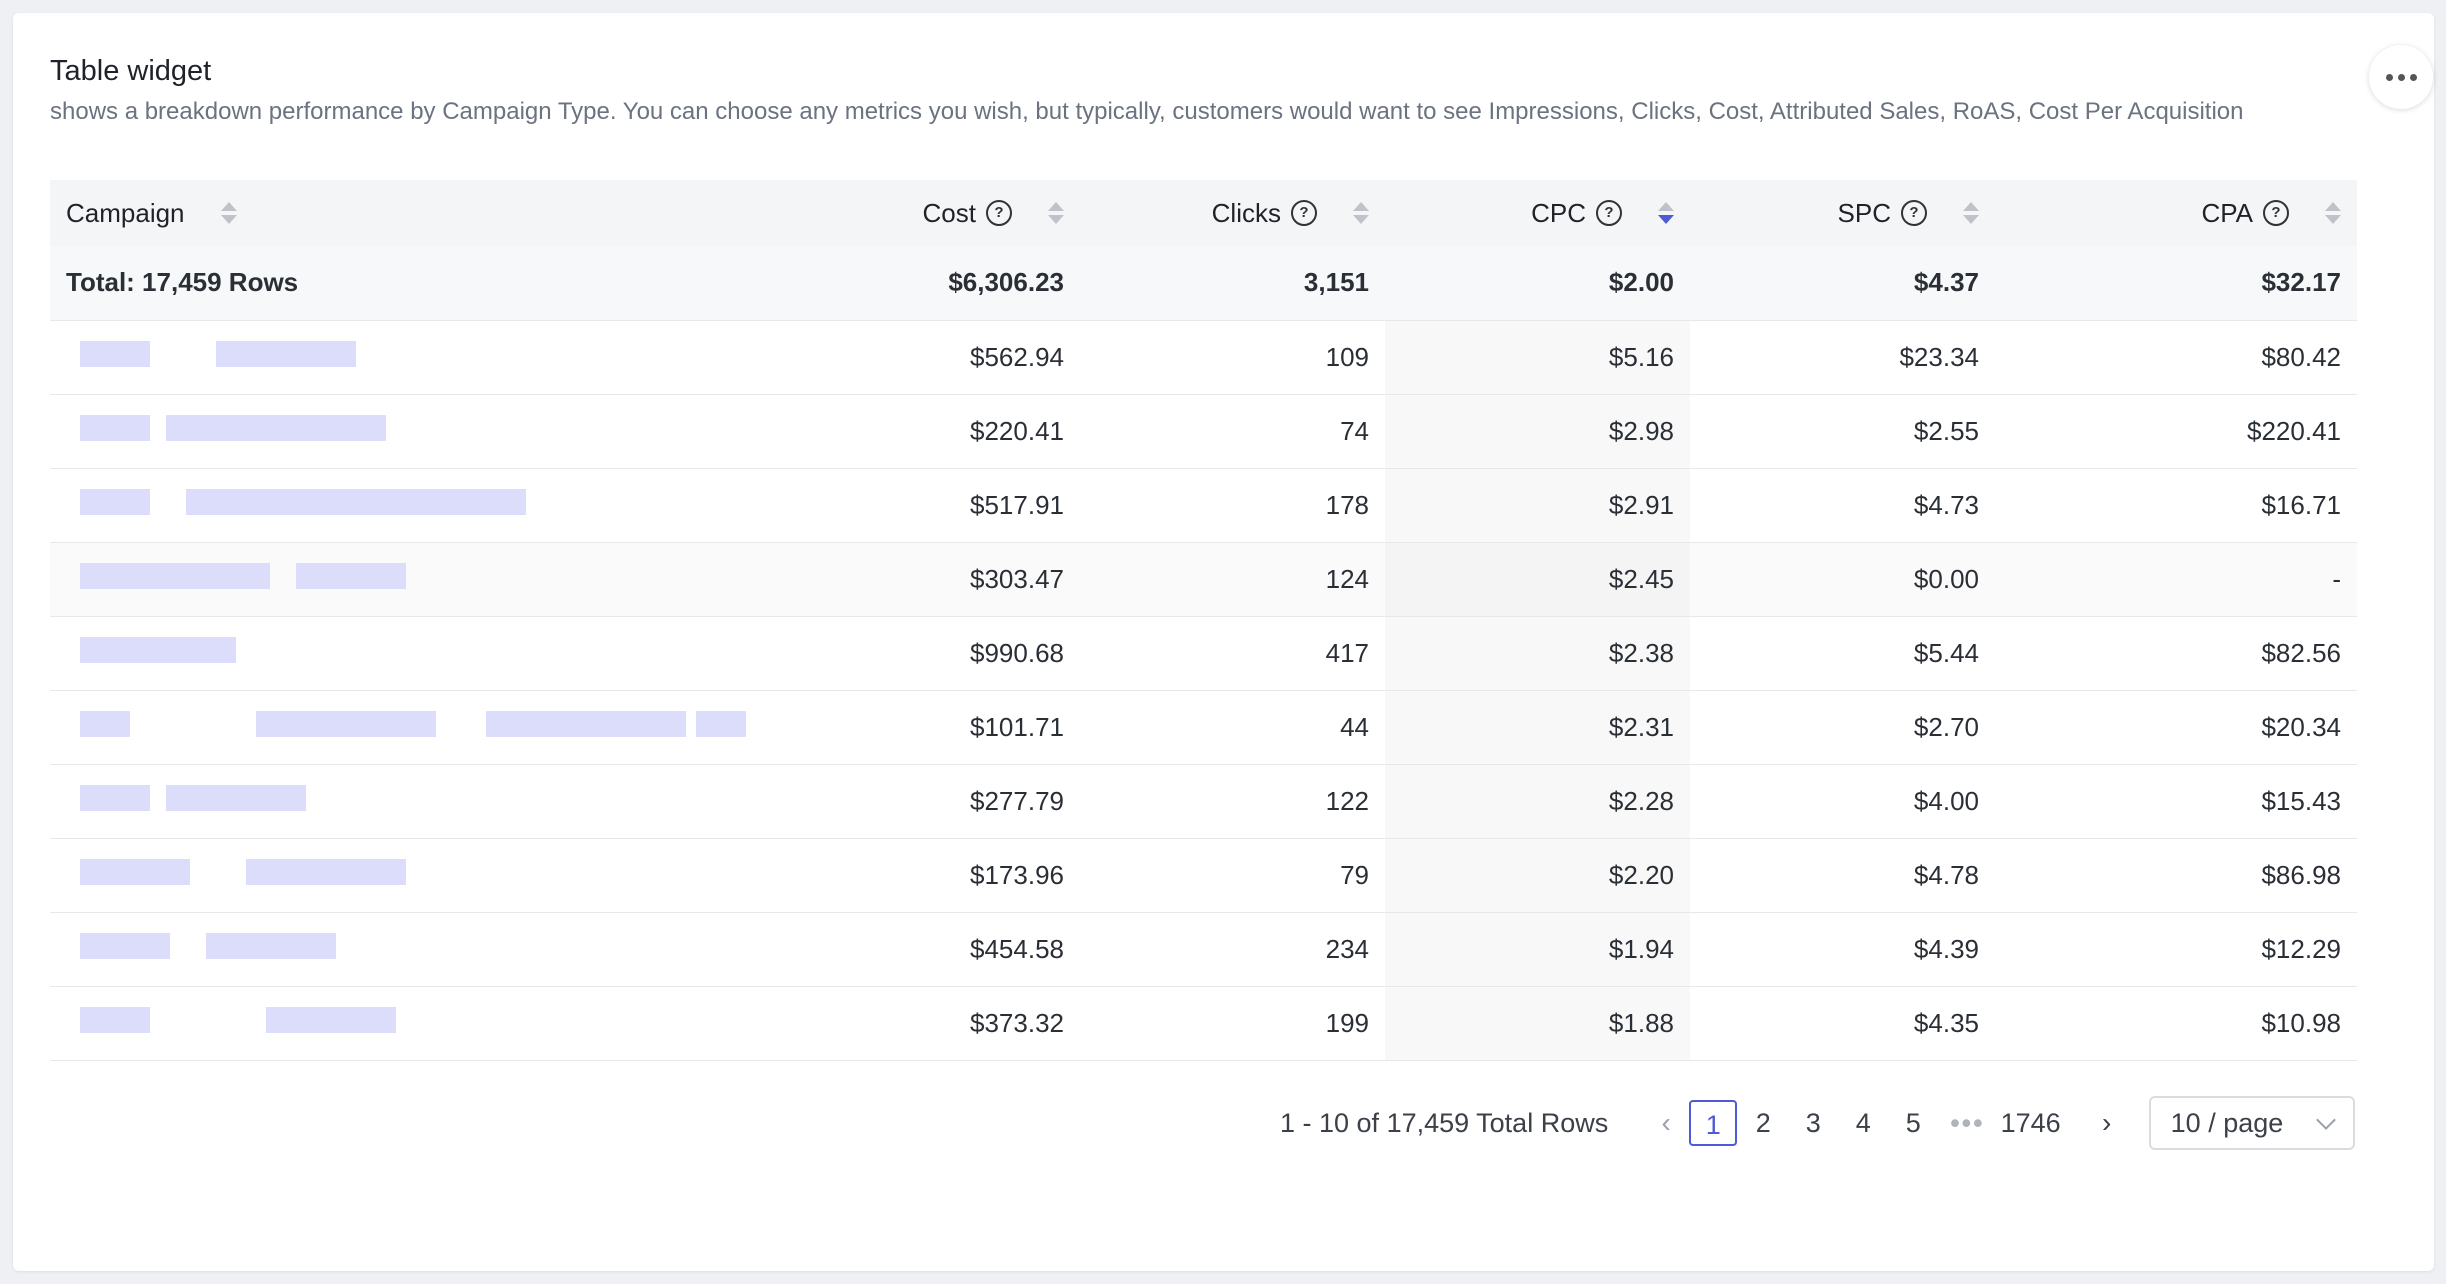  I want to click on cell-cpa: $10.98, so click(2301, 1022).